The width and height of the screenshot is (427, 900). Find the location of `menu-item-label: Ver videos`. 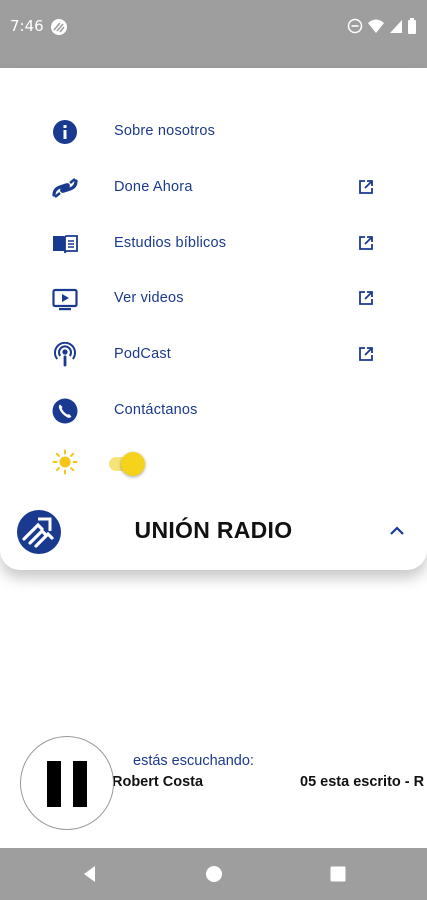

menu-item-label: Ver videos is located at coordinates (149, 298).